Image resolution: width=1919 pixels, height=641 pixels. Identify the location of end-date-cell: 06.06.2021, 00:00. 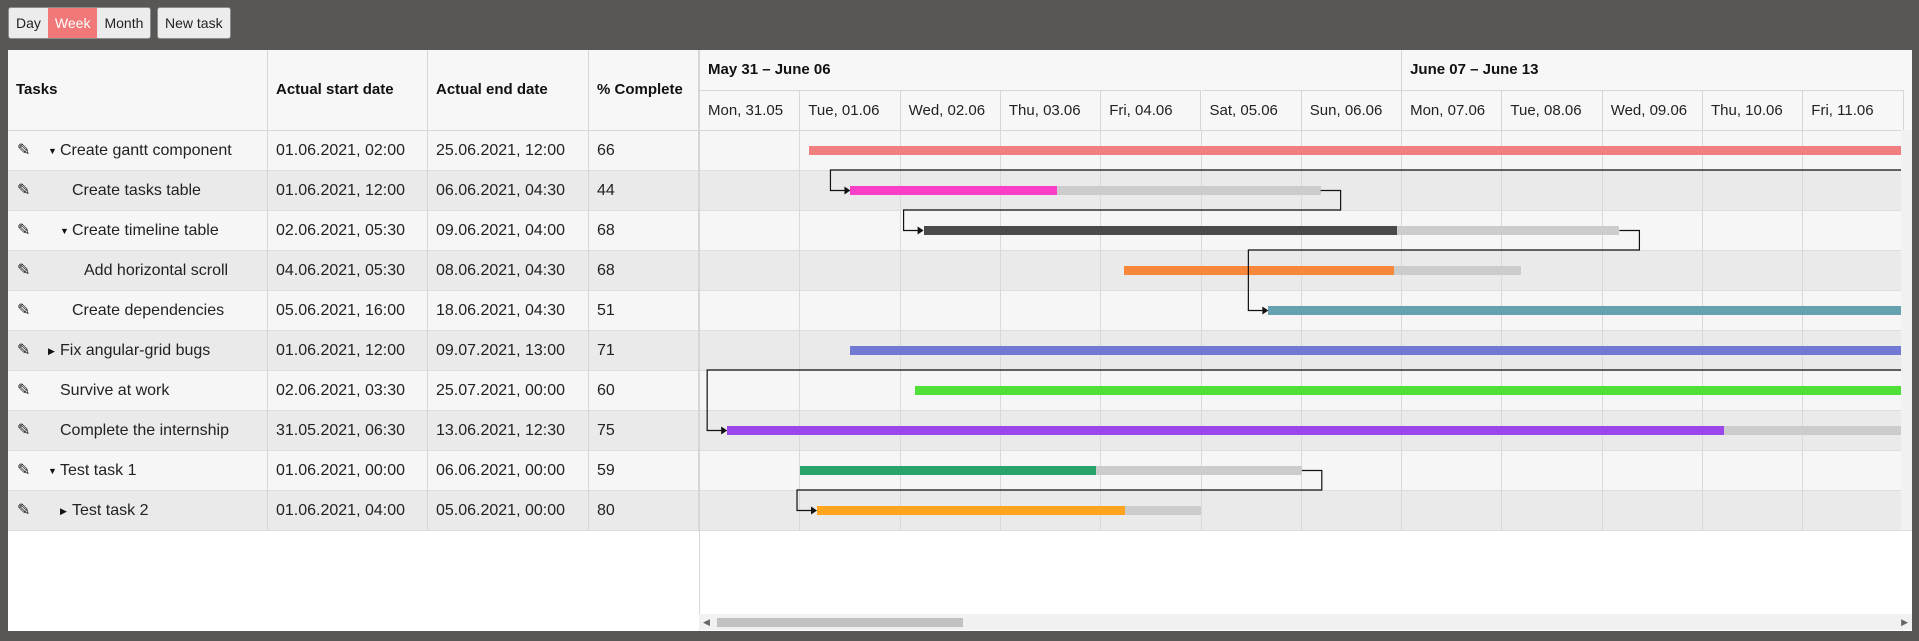
(508, 471).